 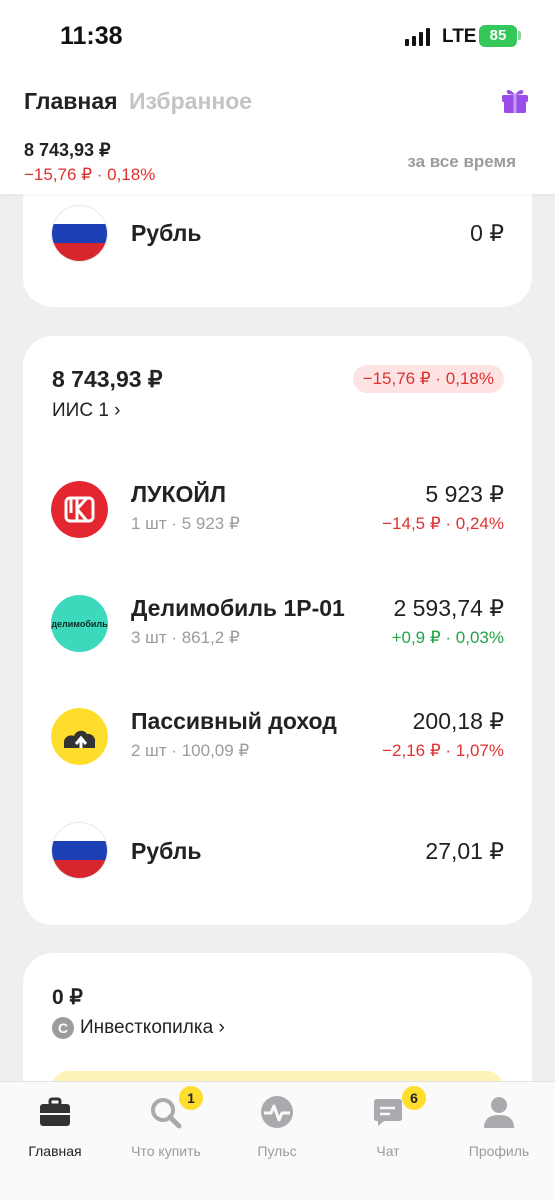 What do you see at coordinates (67, 150) in the screenshot?
I see `portfolio-total: 8 743,93 ₽` at bounding box center [67, 150].